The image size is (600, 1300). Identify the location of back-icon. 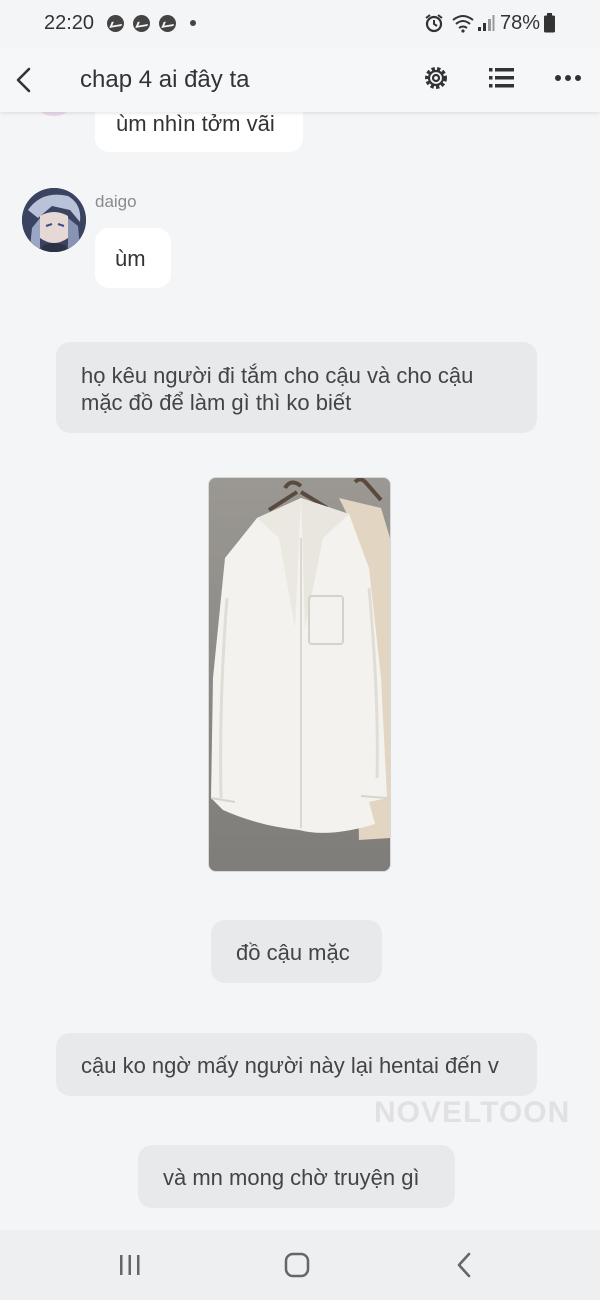
(24, 80).